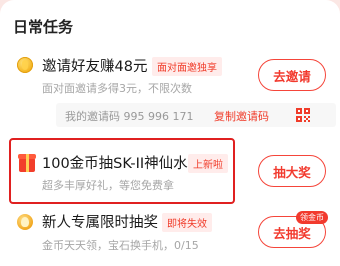 The image size is (340, 266). Describe the element at coordinates (117, 88) in the screenshot. I see `task-subtitle: 面对面邀请多得3元，不限次数` at that location.